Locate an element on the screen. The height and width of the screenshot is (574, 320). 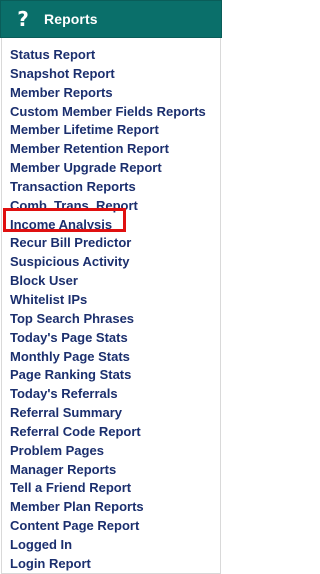
menu-item-top-search-phrases: Top Search Phrases is located at coordinates (111, 319).